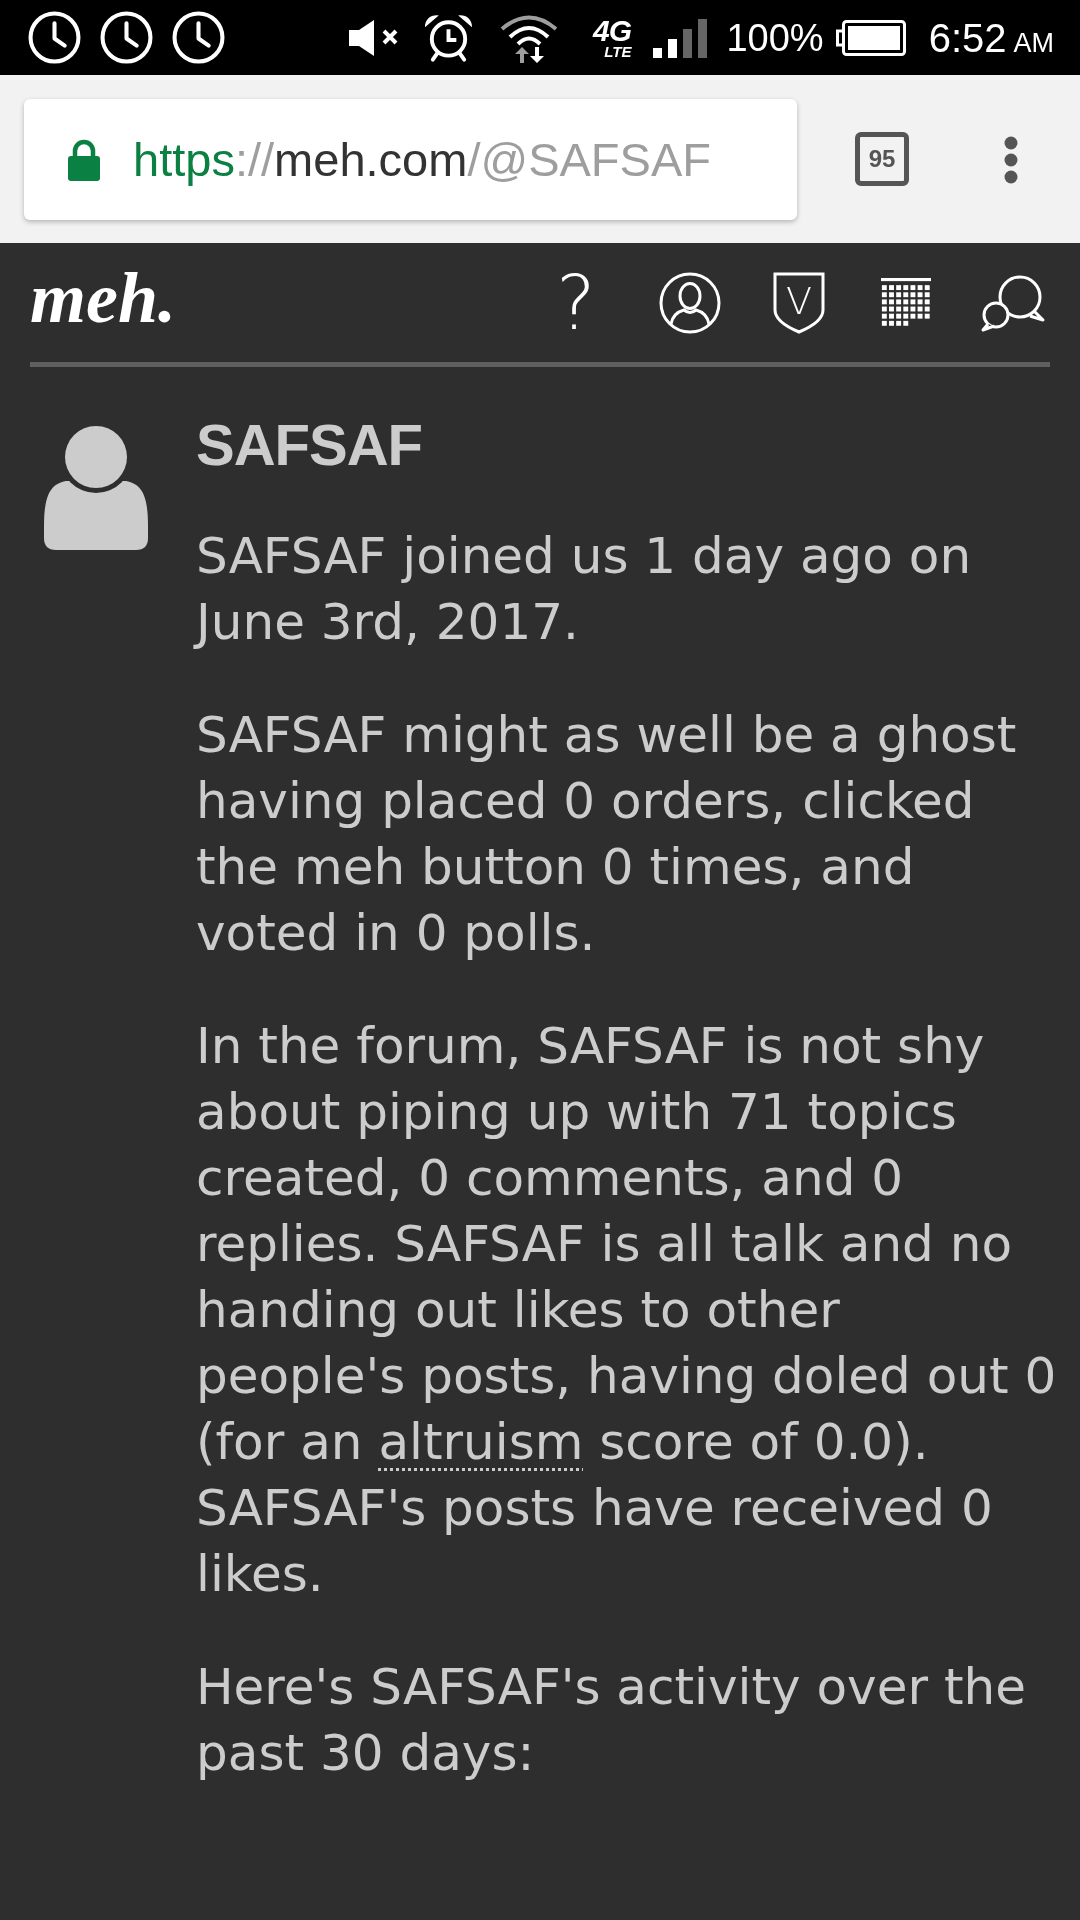 The width and height of the screenshot is (1080, 1920). Describe the element at coordinates (1011, 160) in the screenshot. I see `more-options-icon` at that location.